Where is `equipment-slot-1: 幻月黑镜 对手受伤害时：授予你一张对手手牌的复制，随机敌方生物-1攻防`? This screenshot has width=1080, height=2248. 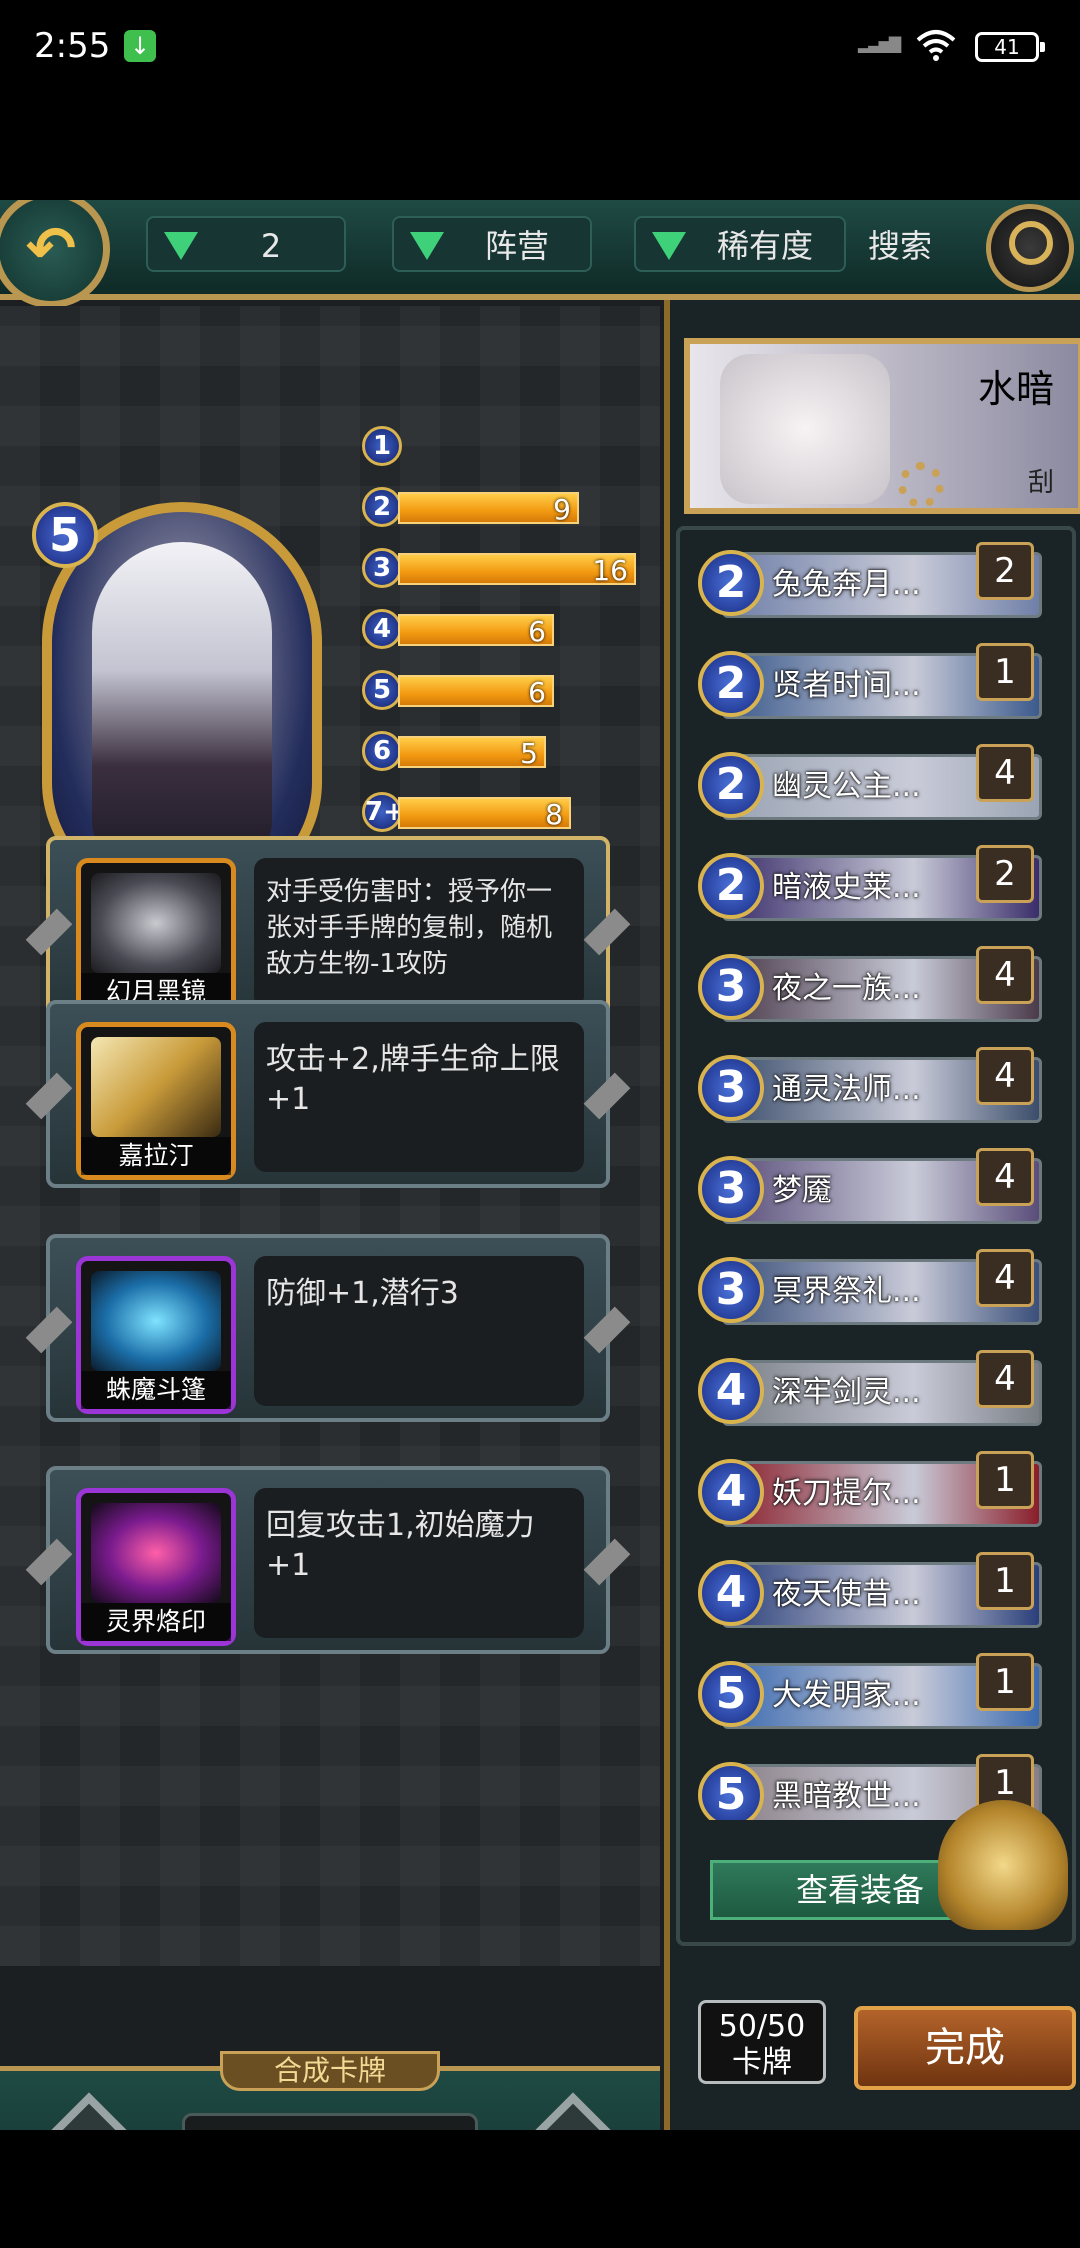 equipment-slot-1: 幻月黑镜 对手受伤害时：授予你一张对手手牌的复制，随机敌方生物-1攻防 is located at coordinates (328, 930).